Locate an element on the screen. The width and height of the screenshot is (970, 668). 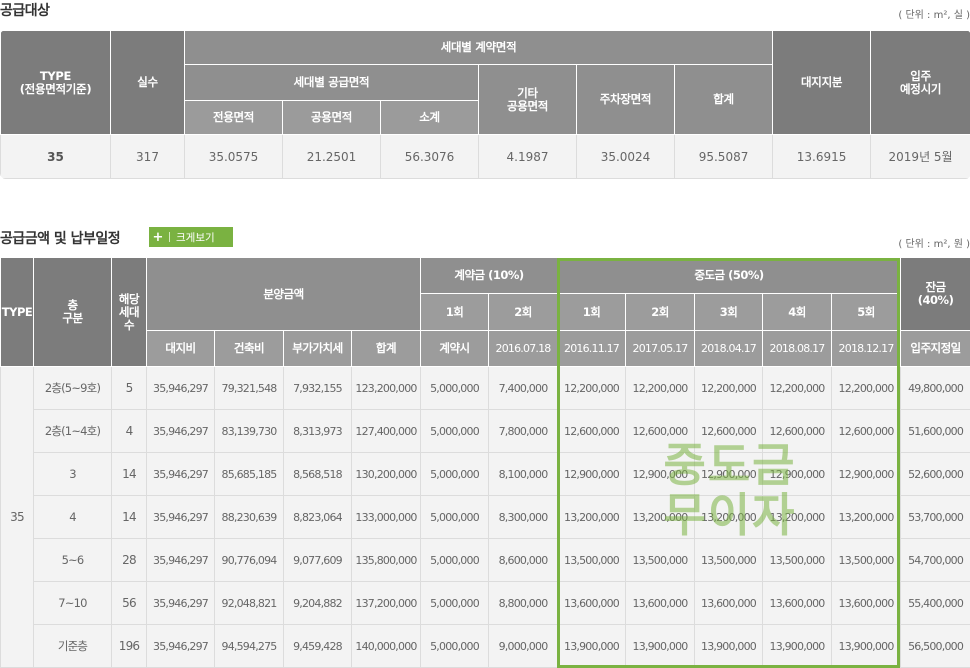
cell-building: 79,321,548 is located at coordinates (249, 388).